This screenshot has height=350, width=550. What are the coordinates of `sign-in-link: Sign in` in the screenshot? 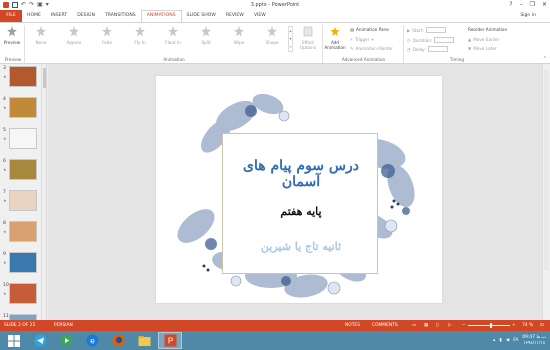 It's located at (528, 15).